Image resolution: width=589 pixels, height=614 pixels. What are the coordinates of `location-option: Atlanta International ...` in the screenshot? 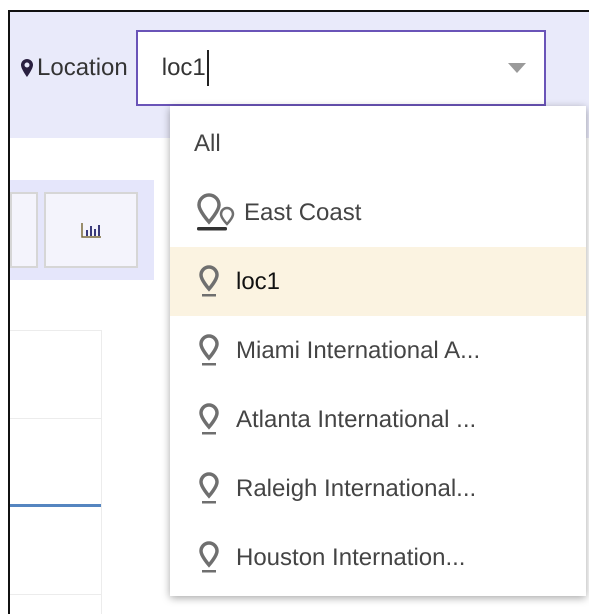 It's located at (378, 419).